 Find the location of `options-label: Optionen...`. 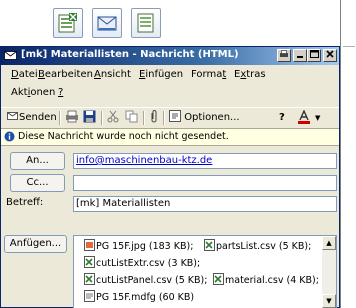

options-label: Optionen... is located at coordinates (212, 117).